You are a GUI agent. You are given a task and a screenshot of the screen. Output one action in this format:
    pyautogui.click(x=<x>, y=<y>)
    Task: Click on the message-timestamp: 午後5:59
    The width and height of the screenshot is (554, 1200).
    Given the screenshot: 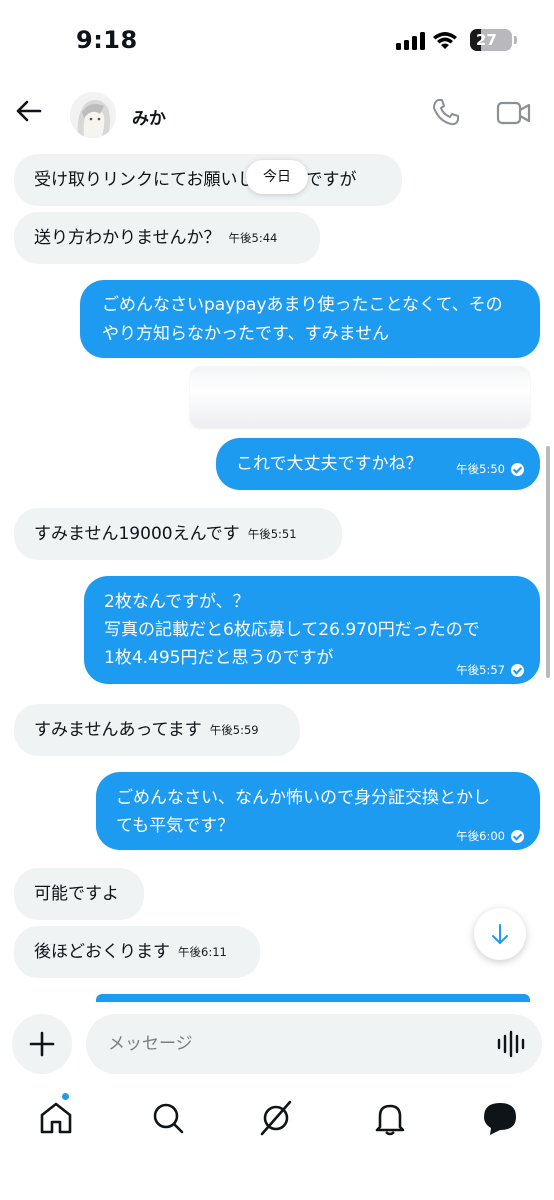 What is the action you would take?
    pyautogui.click(x=234, y=730)
    